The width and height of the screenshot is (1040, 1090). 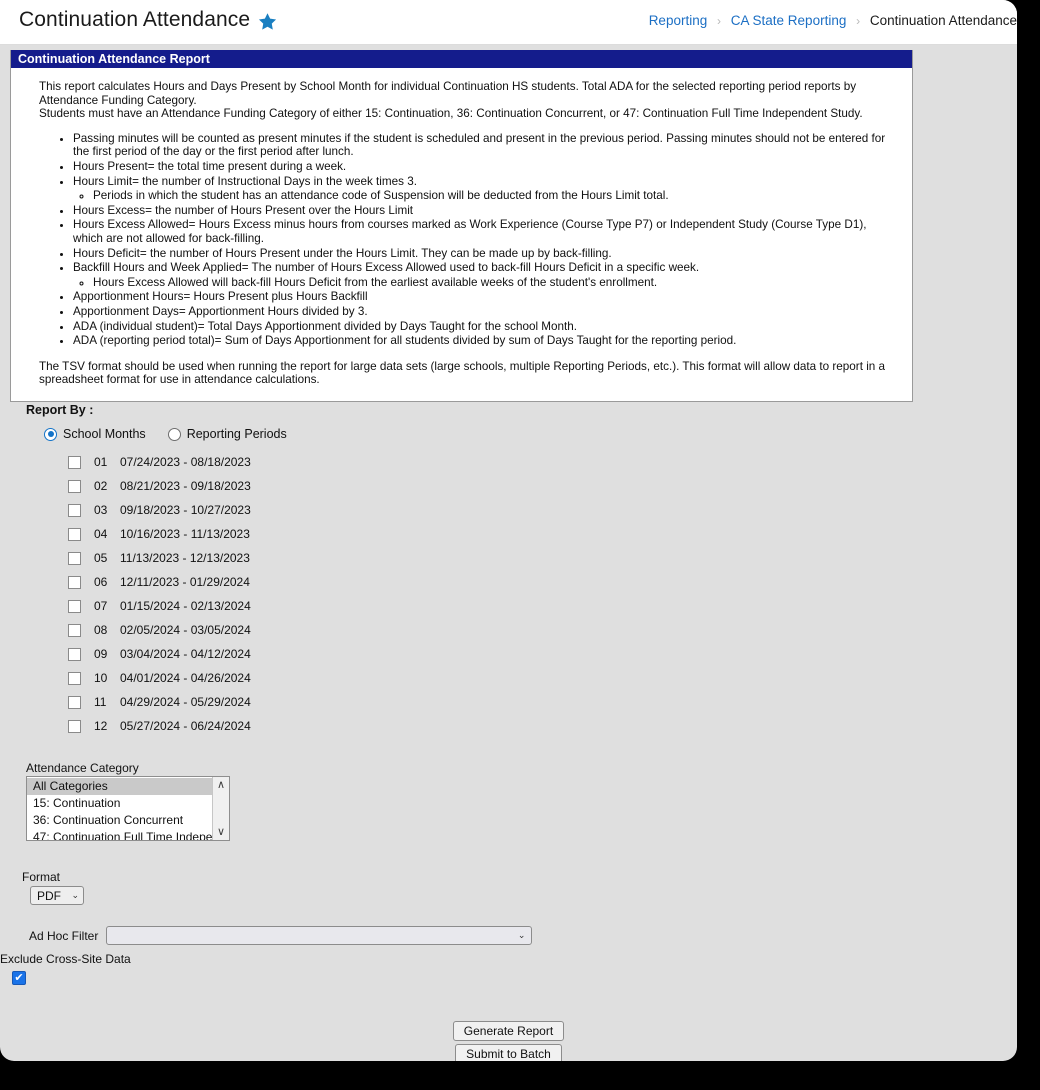 I want to click on exclude-cross-site-label: Exclude Cross-Site Data, so click(x=65, y=959).